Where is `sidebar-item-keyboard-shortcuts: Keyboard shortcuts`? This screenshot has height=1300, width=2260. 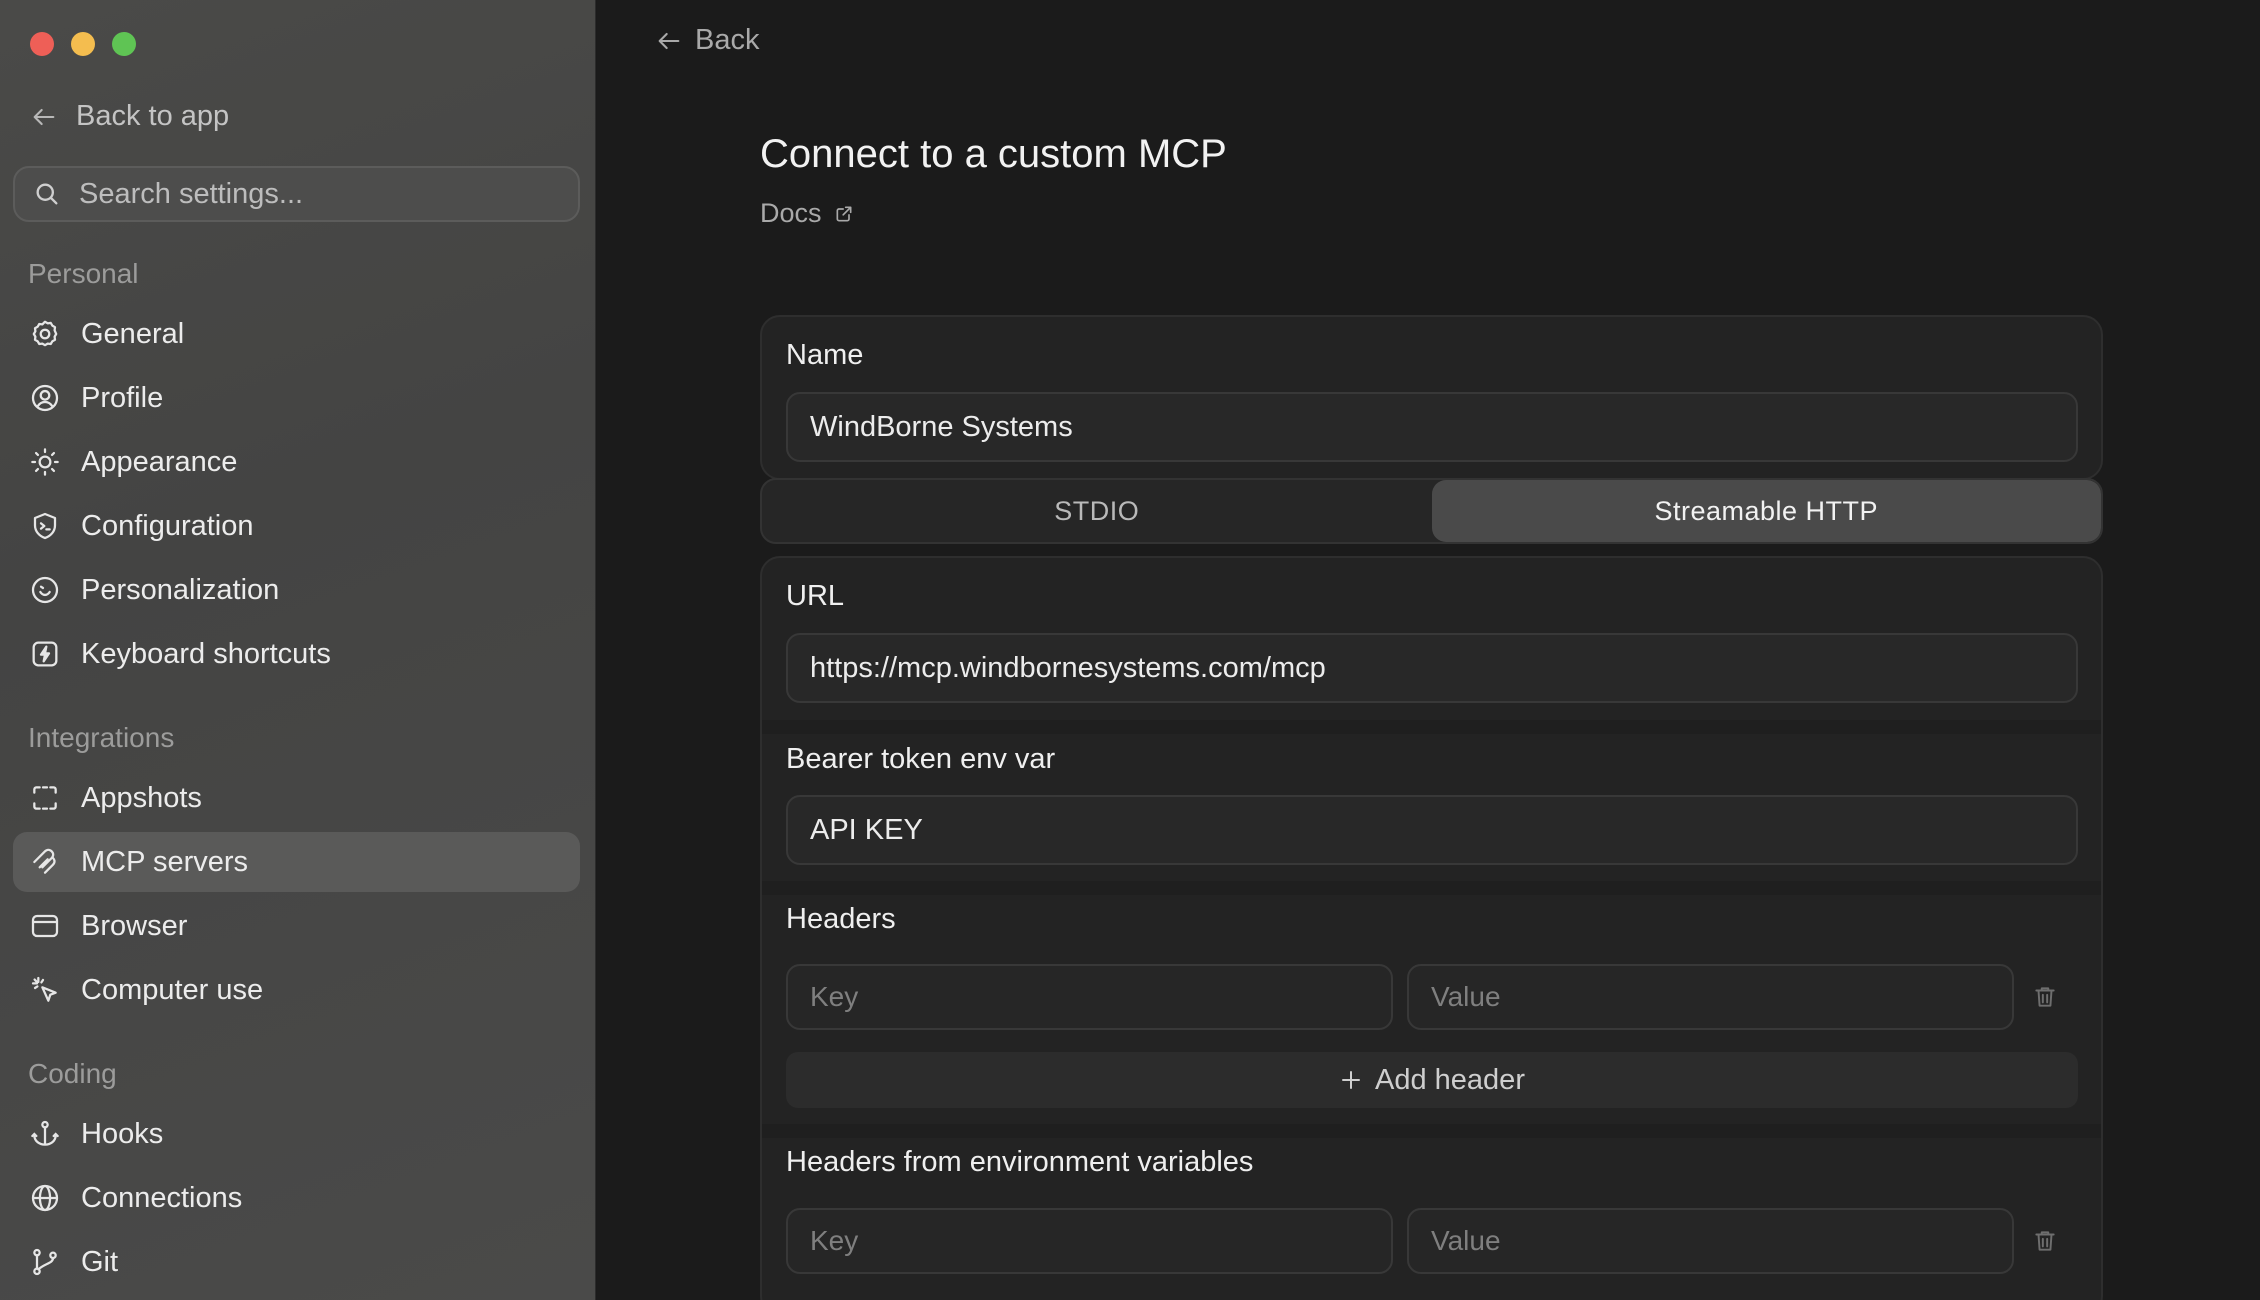 sidebar-item-keyboard-shortcuts: Keyboard shortcuts is located at coordinates (296, 654).